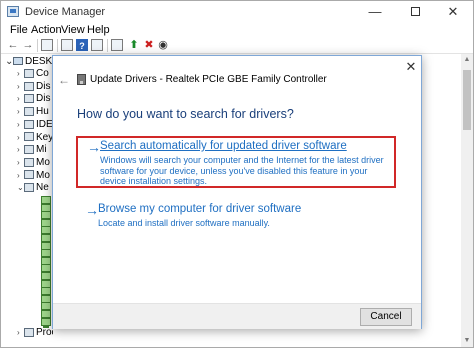  Describe the element at coordinates (134, 45) in the screenshot. I see `update-driver-icon: ⬆` at that location.